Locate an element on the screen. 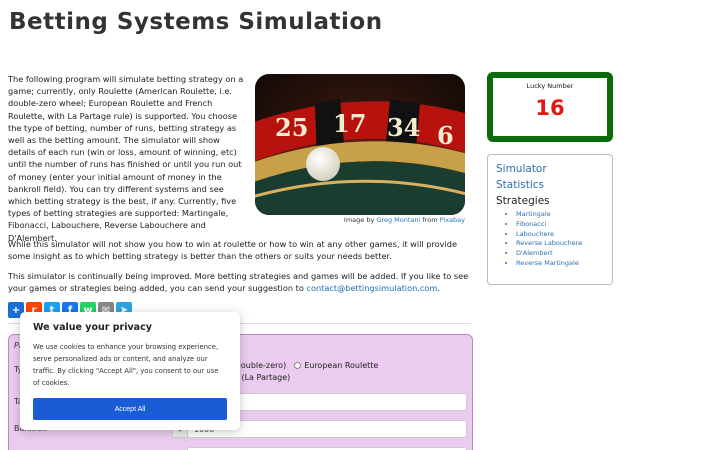 The width and height of the screenshot is (720, 450). credit-middle: from is located at coordinates (430, 220).